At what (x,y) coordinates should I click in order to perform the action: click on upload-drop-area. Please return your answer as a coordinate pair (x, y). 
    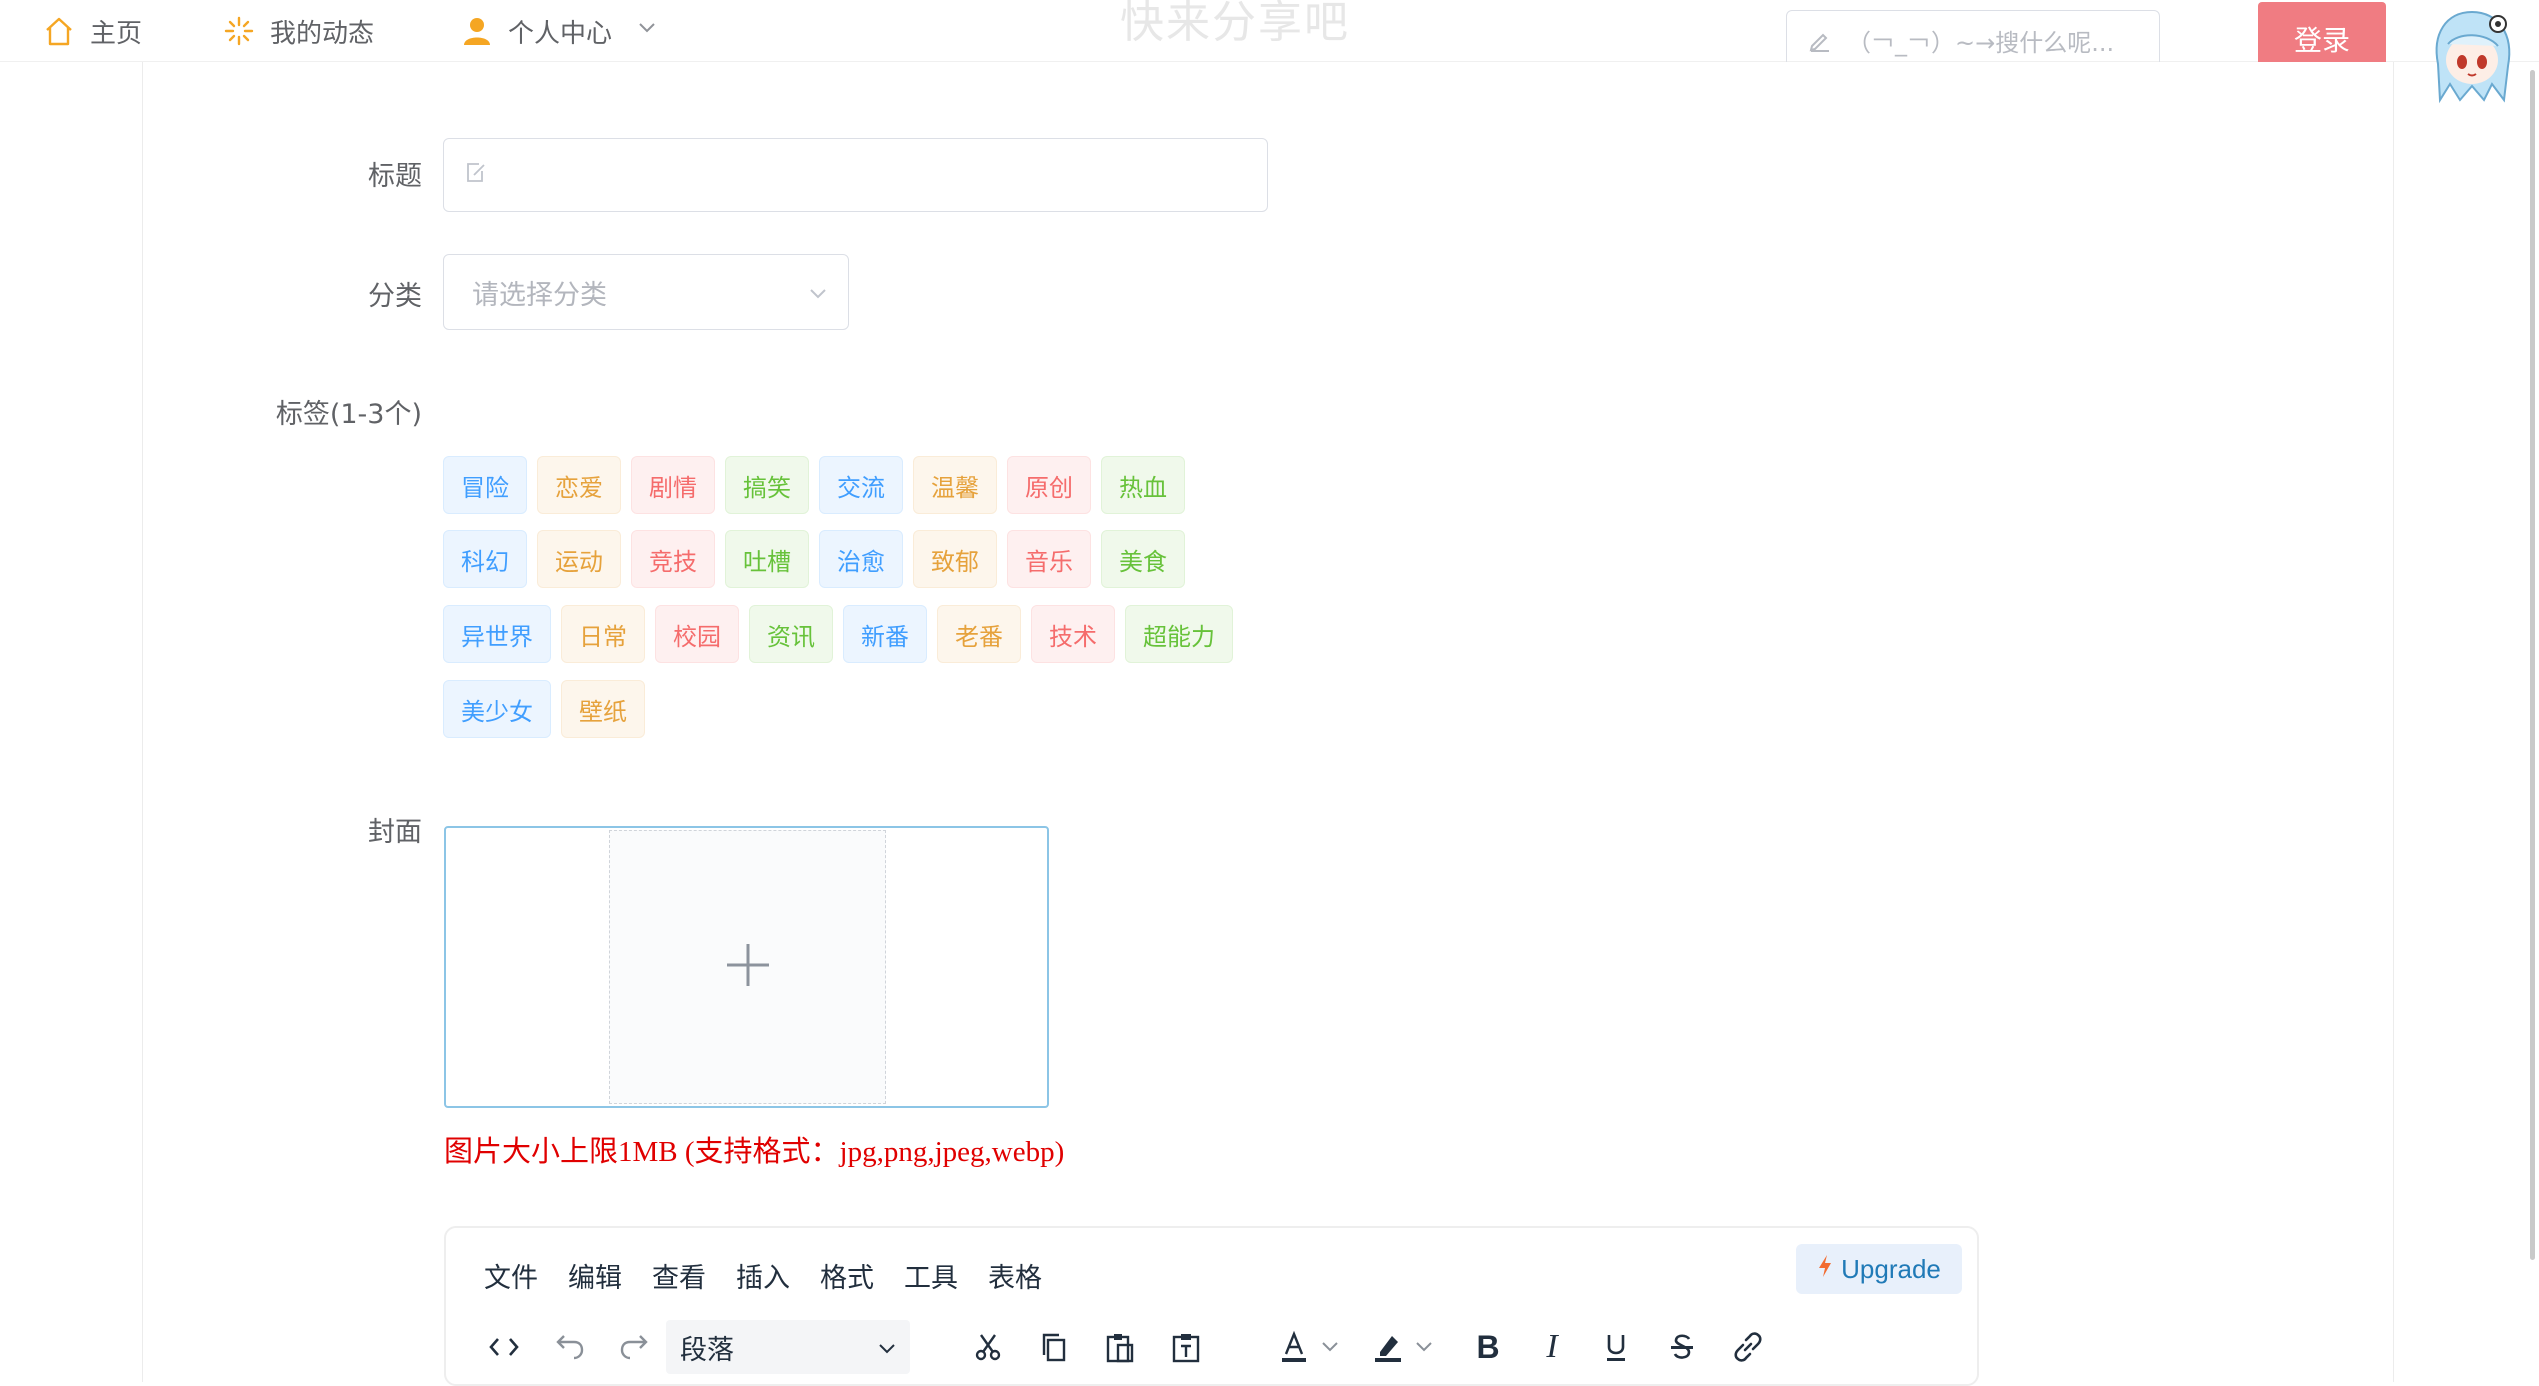
    Looking at the image, I should click on (747, 967).